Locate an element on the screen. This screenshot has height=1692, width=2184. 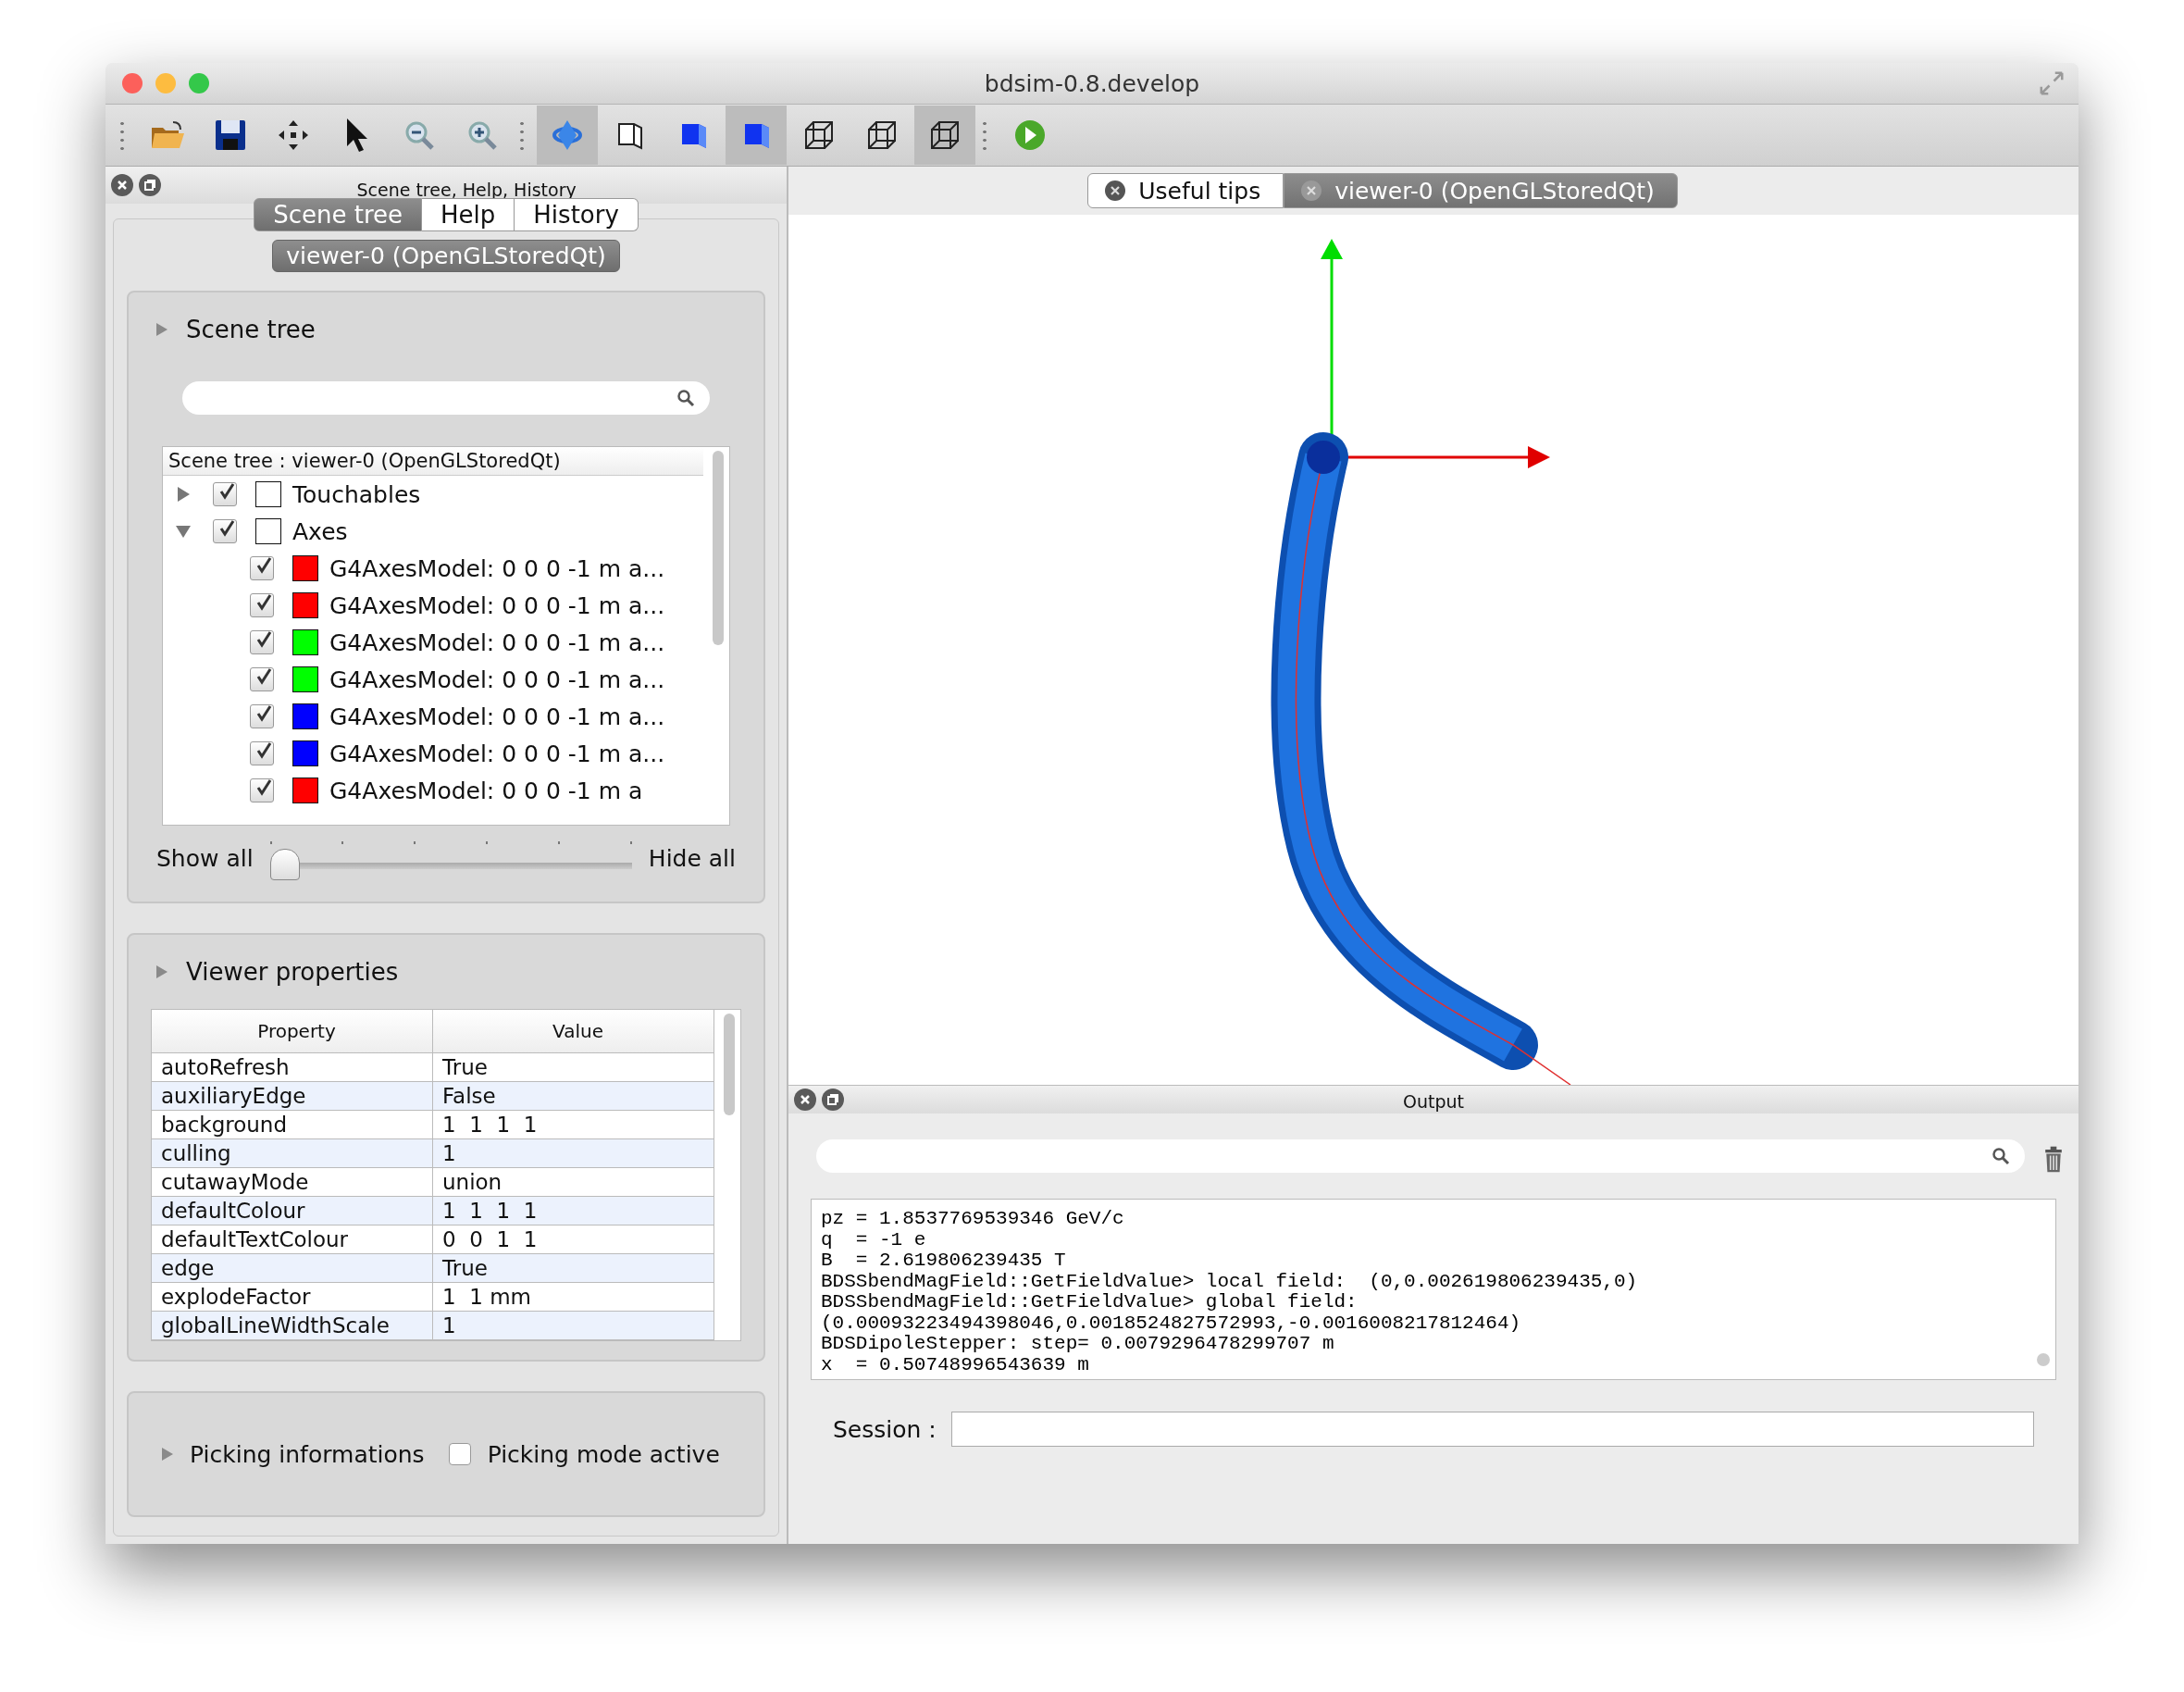
fullscreen-icon is located at coordinates (2052, 83).